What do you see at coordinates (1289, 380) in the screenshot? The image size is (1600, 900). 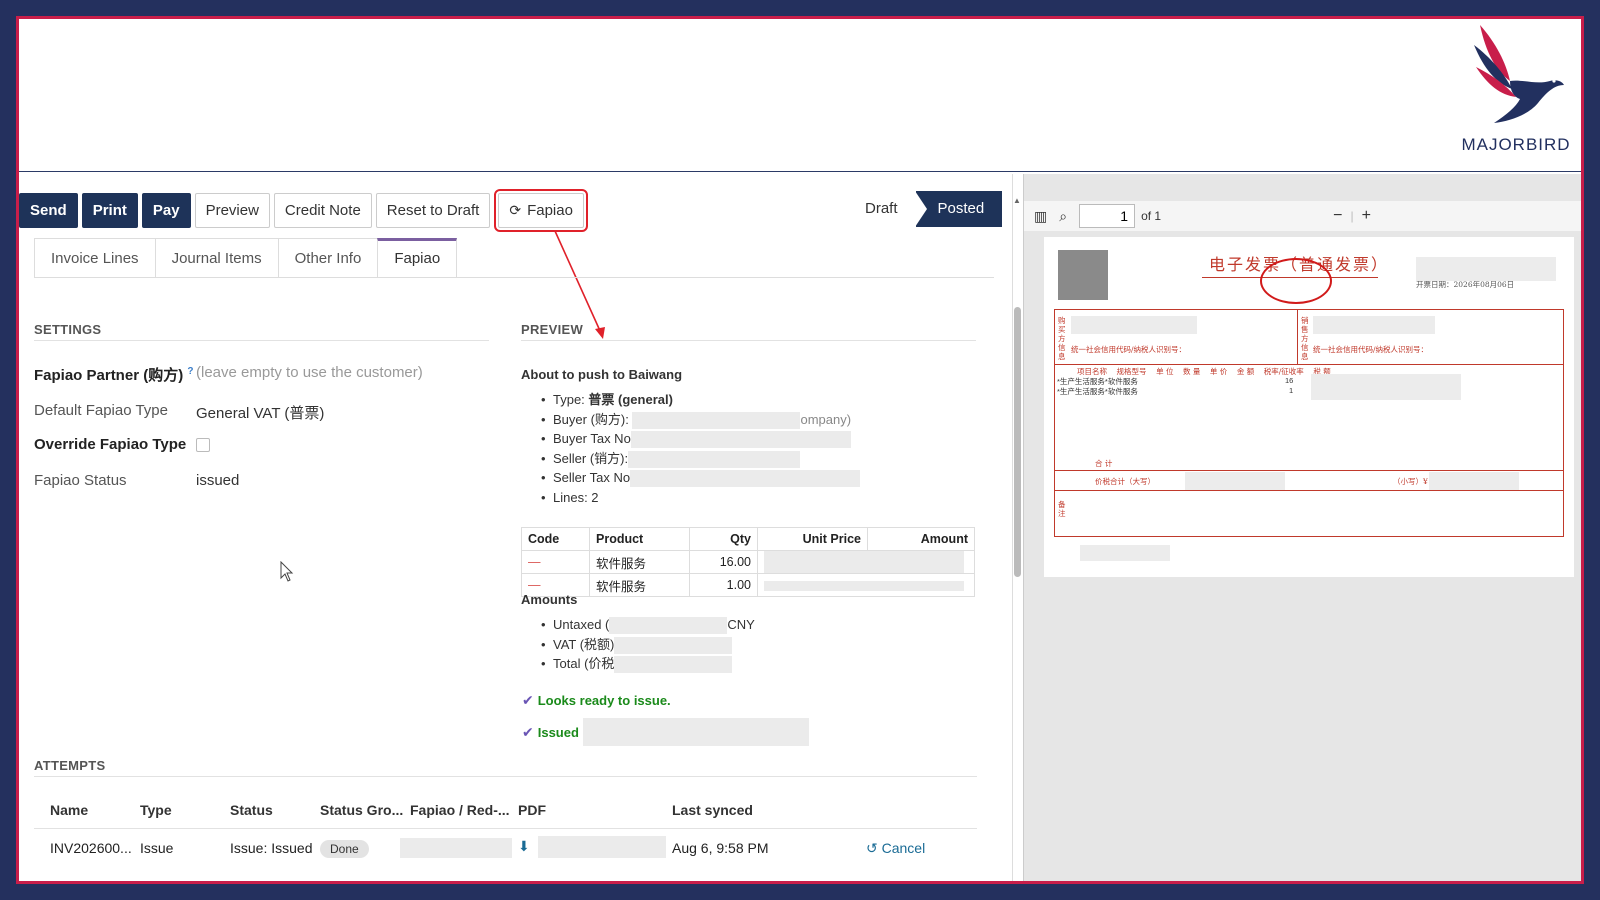 I see `invoice-qty-1: 16` at bounding box center [1289, 380].